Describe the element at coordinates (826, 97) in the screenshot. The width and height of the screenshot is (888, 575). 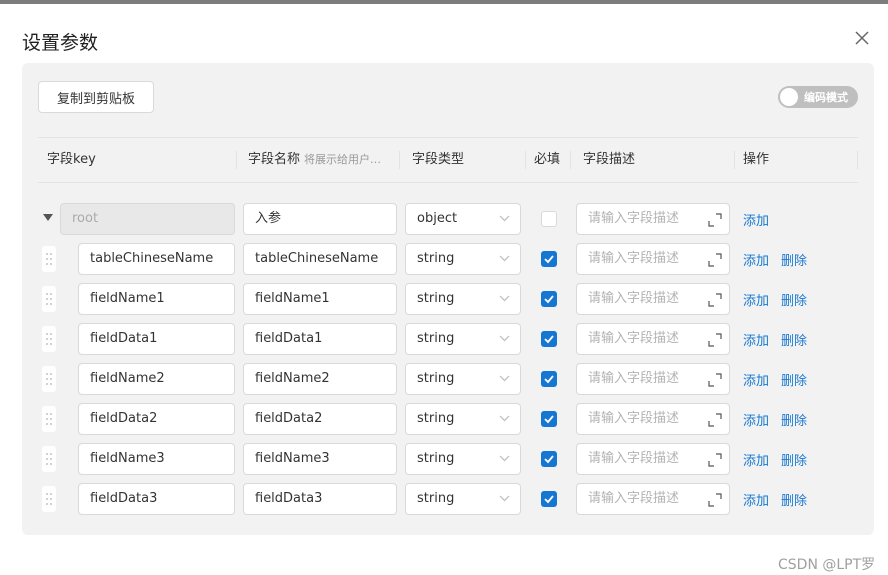
I see `toggle-label: 编码模式` at that location.